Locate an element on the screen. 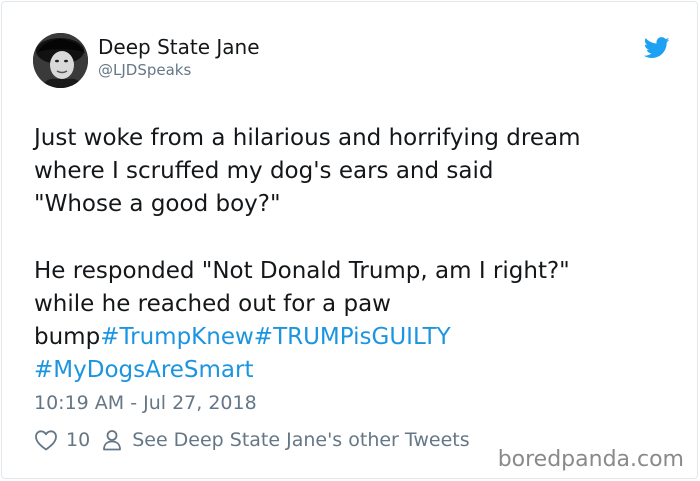 The image size is (700, 481). tweet-line: while he reached out for a paw is located at coordinates (212, 304).